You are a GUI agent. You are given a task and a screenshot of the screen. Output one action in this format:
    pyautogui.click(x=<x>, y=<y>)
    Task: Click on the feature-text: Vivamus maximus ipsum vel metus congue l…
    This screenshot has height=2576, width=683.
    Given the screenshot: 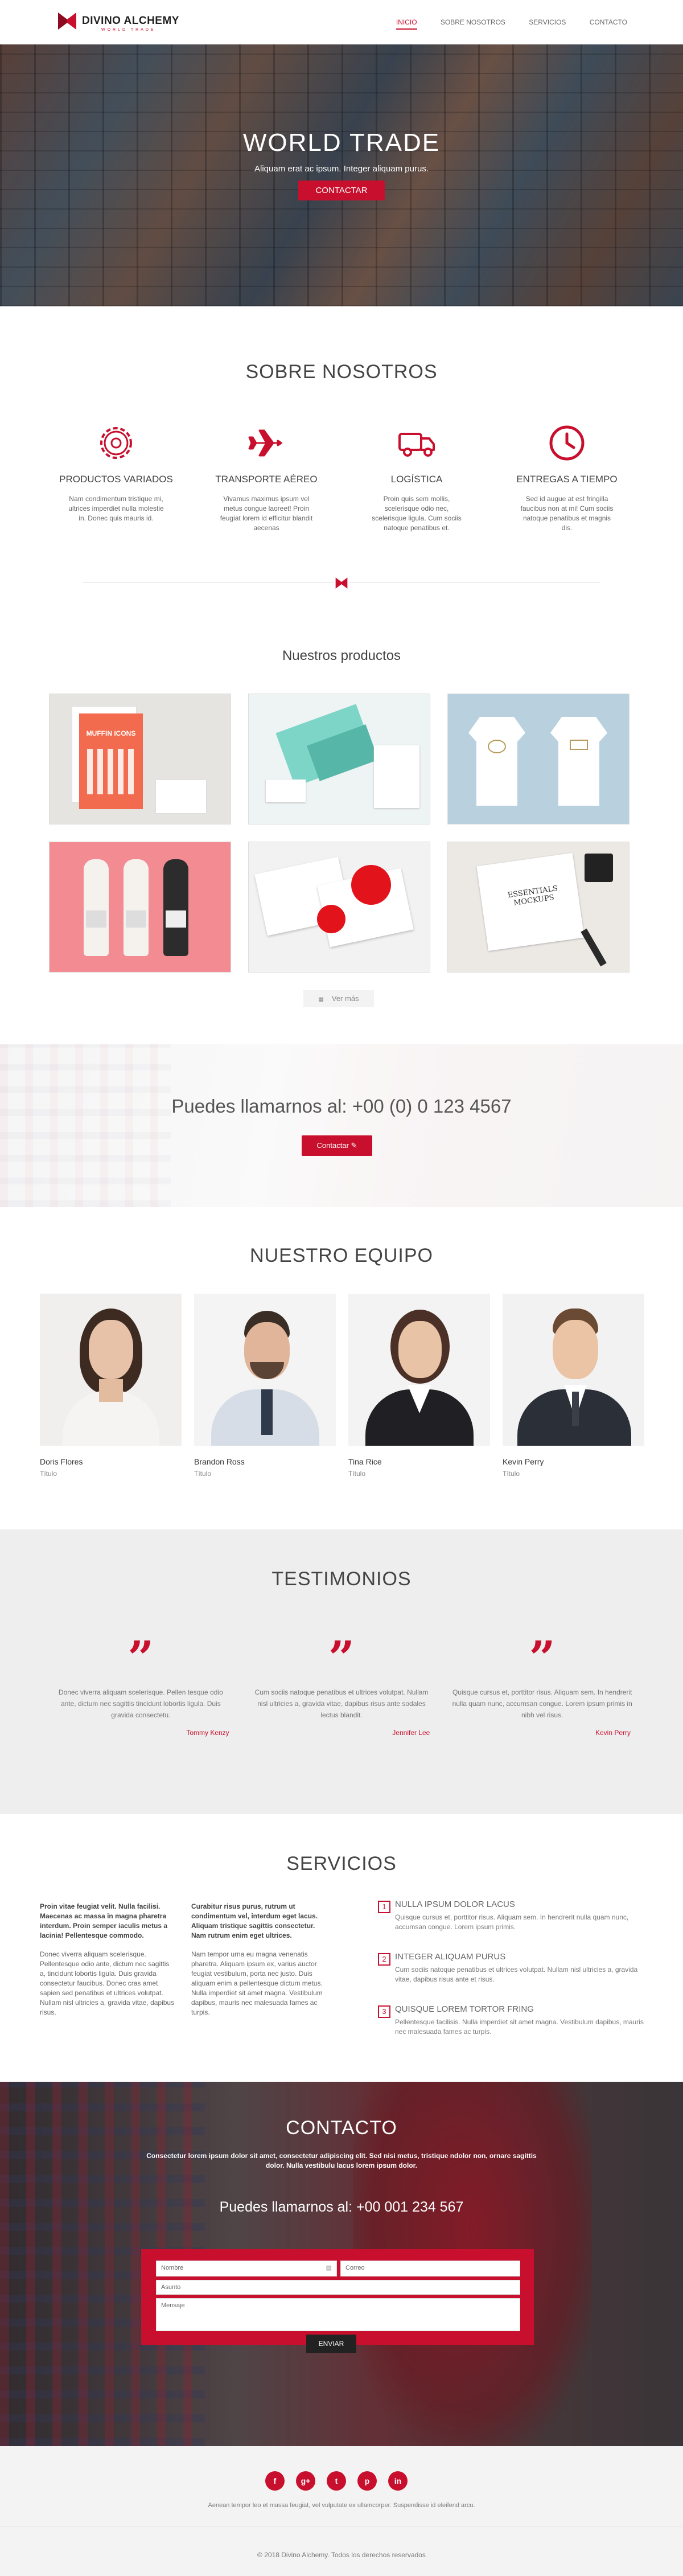 What is the action you would take?
    pyautogui.click(x=266, y=513)
    